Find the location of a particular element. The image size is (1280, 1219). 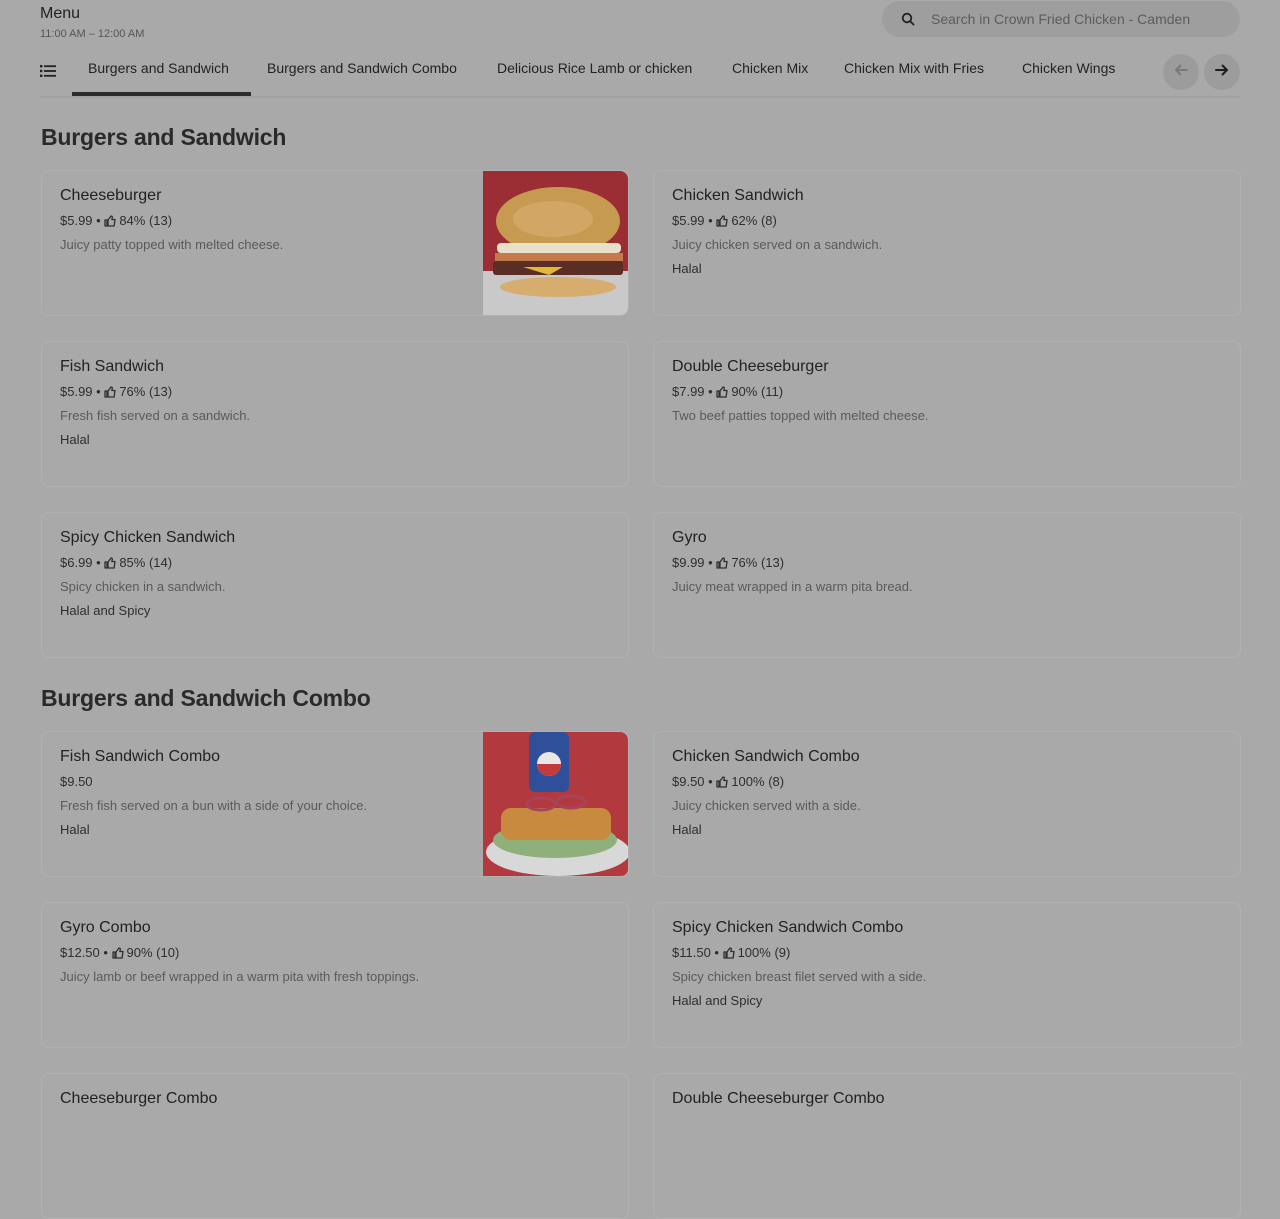

menu-title: Menu is located at coordinates (60, 13).